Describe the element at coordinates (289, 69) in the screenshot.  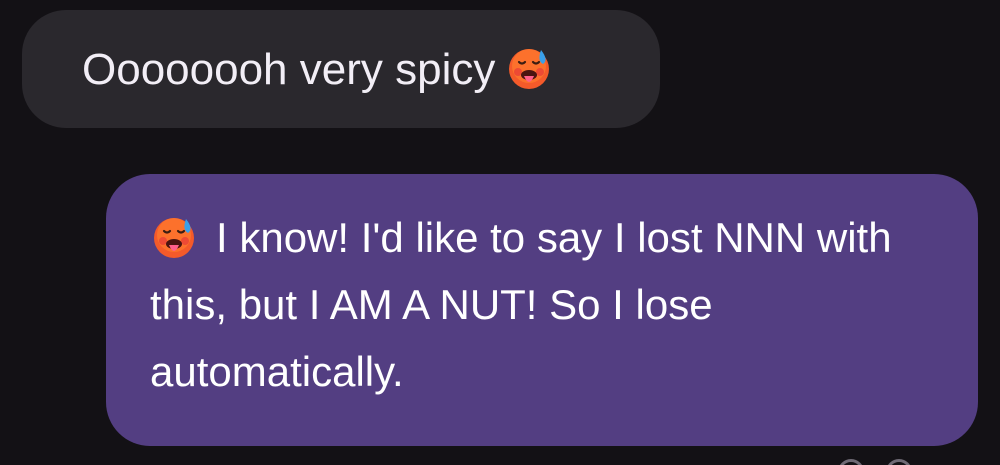
I see `incoming-message-text: Oooooooh very spicy` at that location.